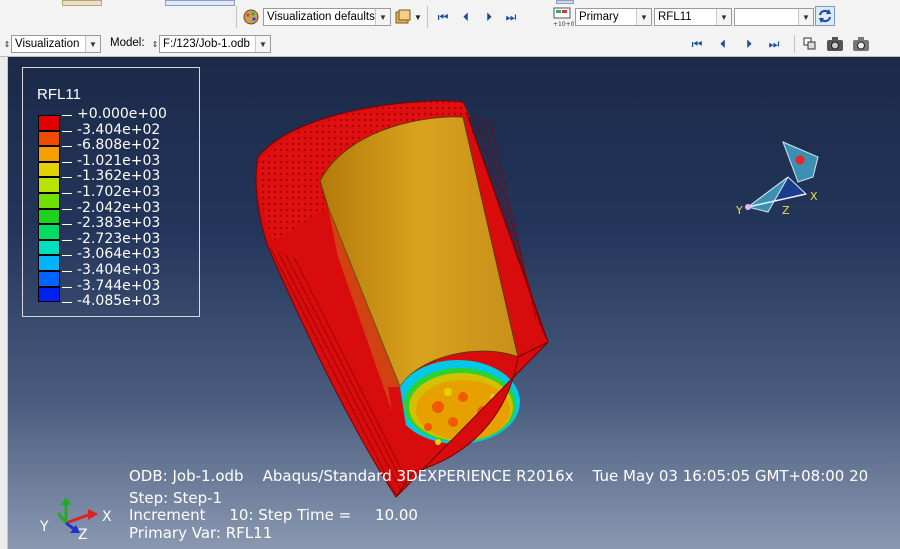 Image resolution: width=900 pixels, height=549 pixels. What do you see at coordinates (489, 17) in the screenshot?
I see `next-frame-icon: ⏵` at bounding box center [489, 17].